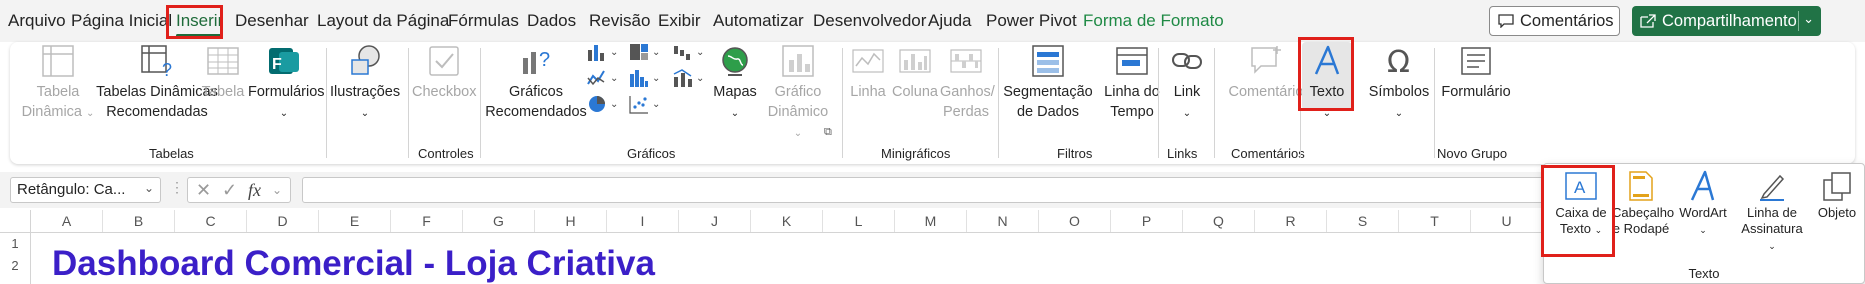 This screenshot has height=284, width=1865. What do you see at coordinates (1266, 92) in the screenshot?
I see `comentario-label: Comentário` at bounding box center [1266, 92].